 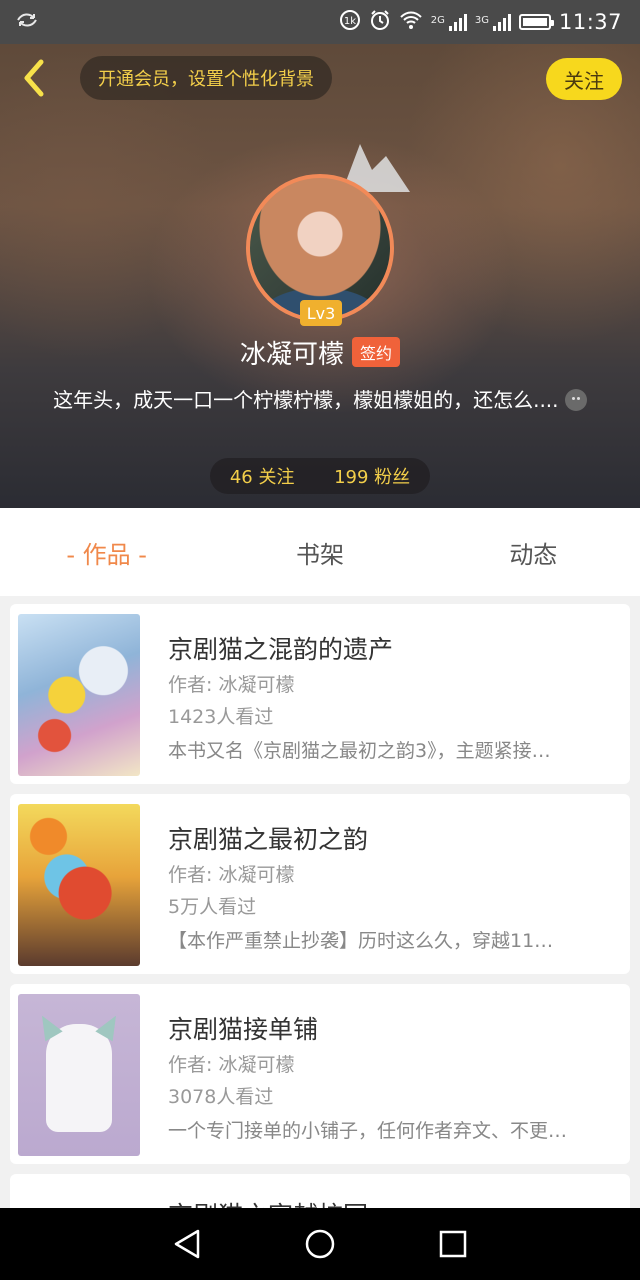 I want to click on smiley-emoji-icon, so click(x=575, y=400).